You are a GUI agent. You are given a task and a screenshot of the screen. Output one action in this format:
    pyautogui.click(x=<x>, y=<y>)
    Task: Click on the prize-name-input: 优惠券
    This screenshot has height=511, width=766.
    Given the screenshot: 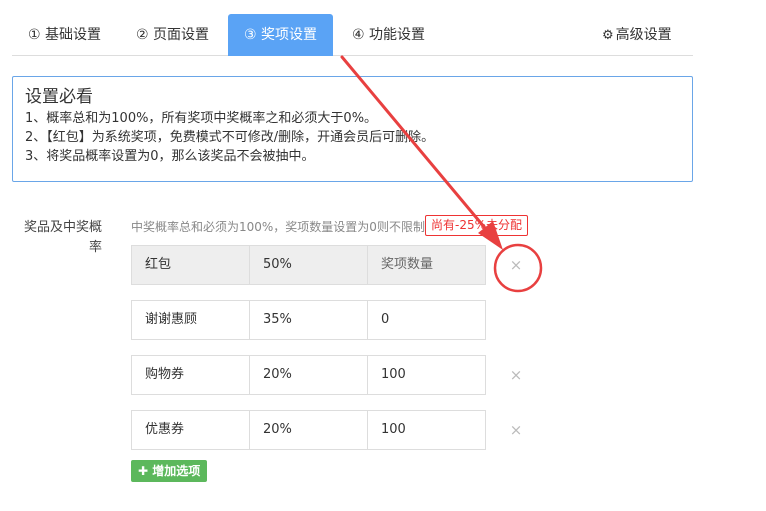 What is the action you would take?
    pyautogui.click(x=190, y=430)
    